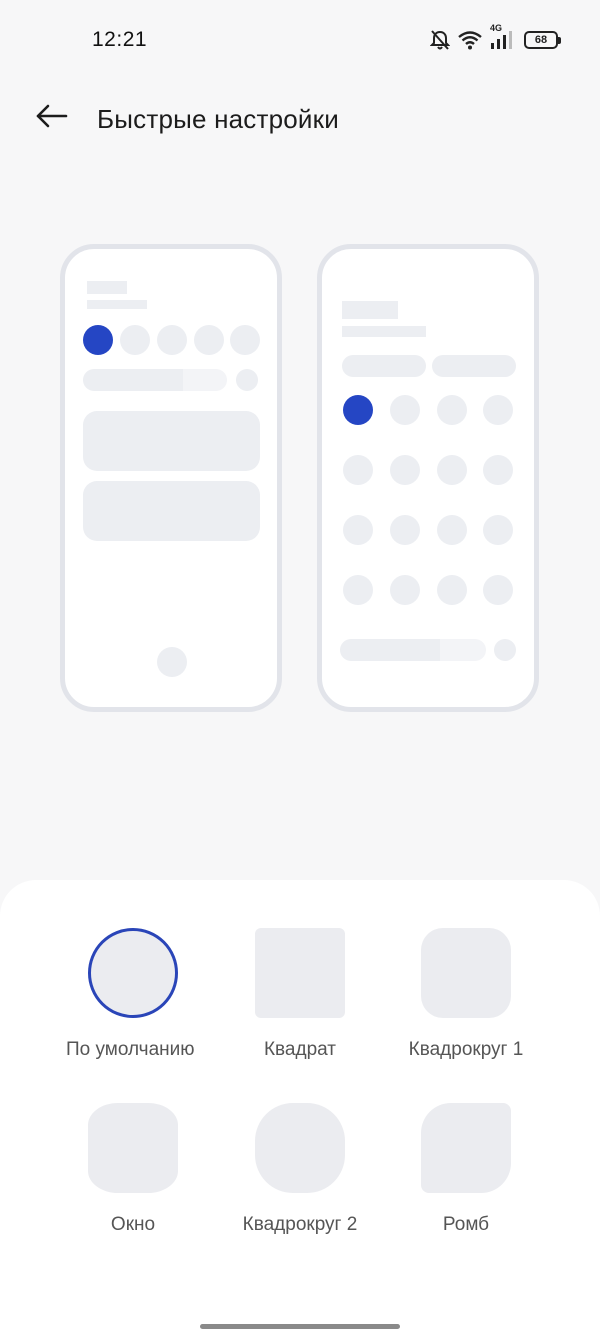  What do you see at coordinates (466, 973) in the screenshot?
I see `shape-squircle-1-preview` at bounding box center [466, 973].